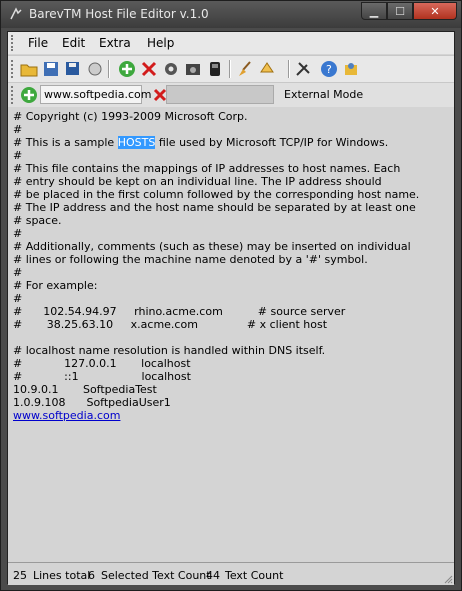 The height and width of the screenshot is (591, 462). Describe the element at coordinates (374, 11) in the screenshot. I see `minimize-button: ▁` at that location.